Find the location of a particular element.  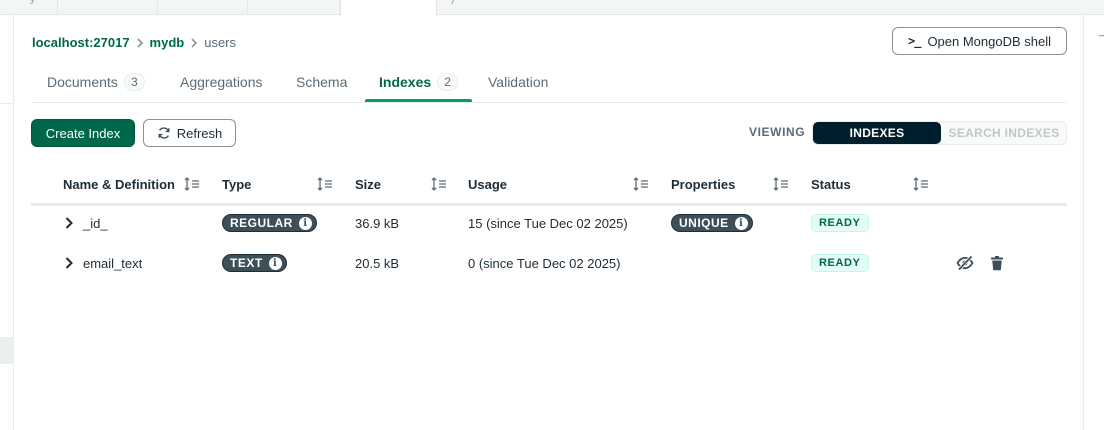

index-type-badge: REGULAR i is located at coordinates (269, 223).